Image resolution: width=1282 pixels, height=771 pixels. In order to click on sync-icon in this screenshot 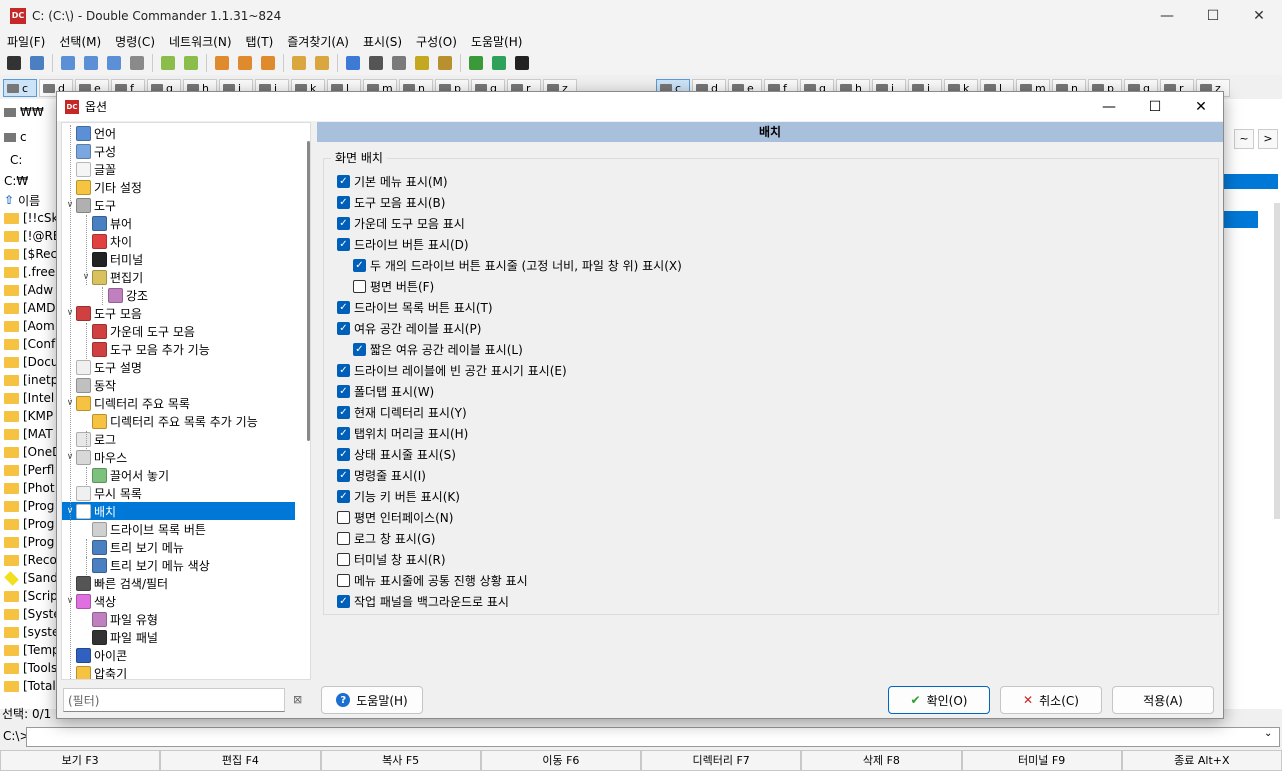, I will do `click(268, 63)`.